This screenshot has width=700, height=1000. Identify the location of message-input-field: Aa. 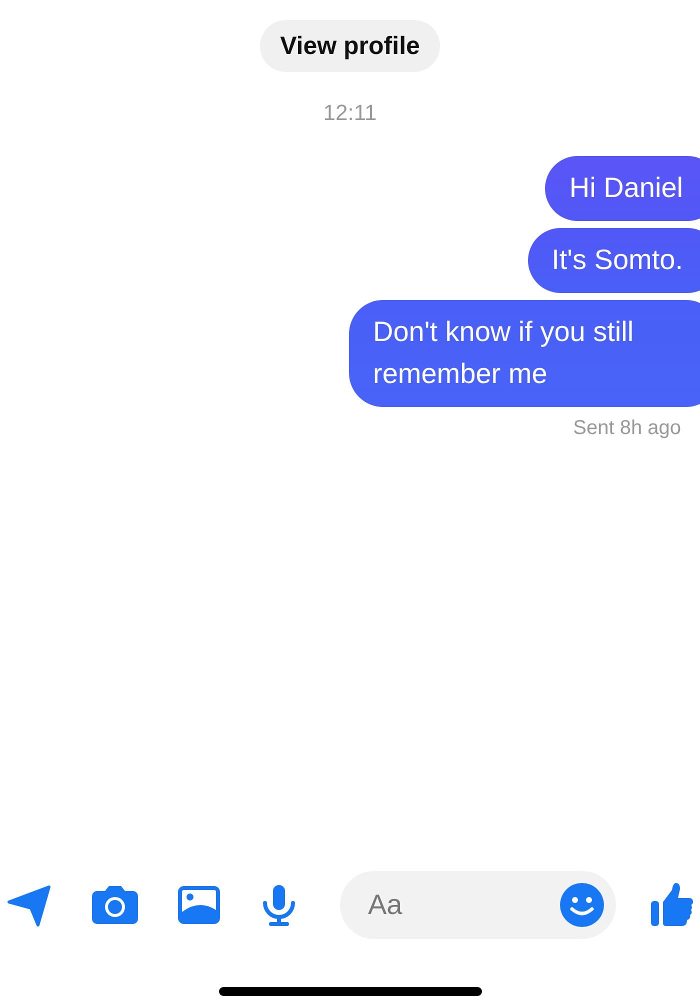
(478, 905).